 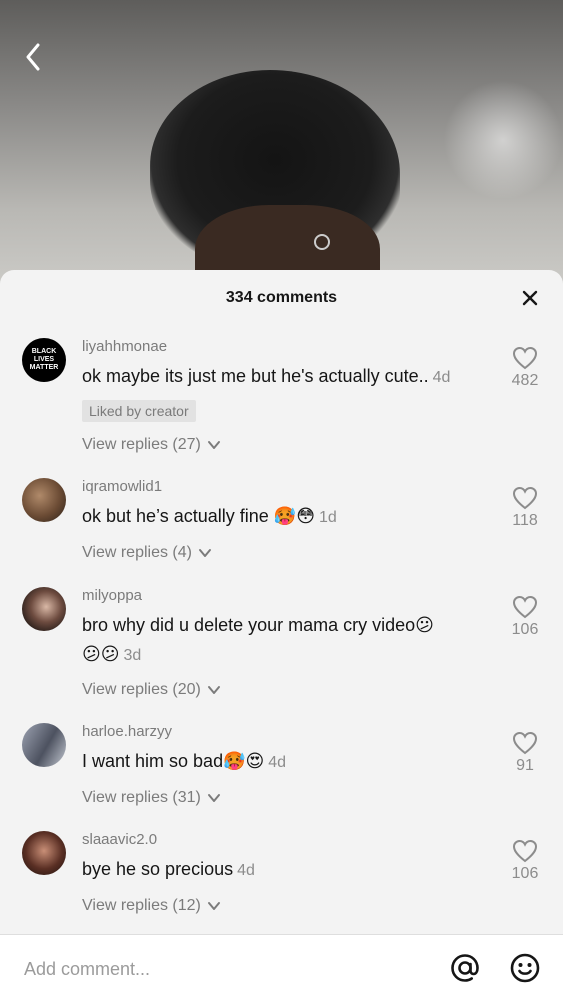 What do you see at coordinates (328, 517) in the screenshot?
I see `comment-time: 1d` at bounding box center [328, 517].